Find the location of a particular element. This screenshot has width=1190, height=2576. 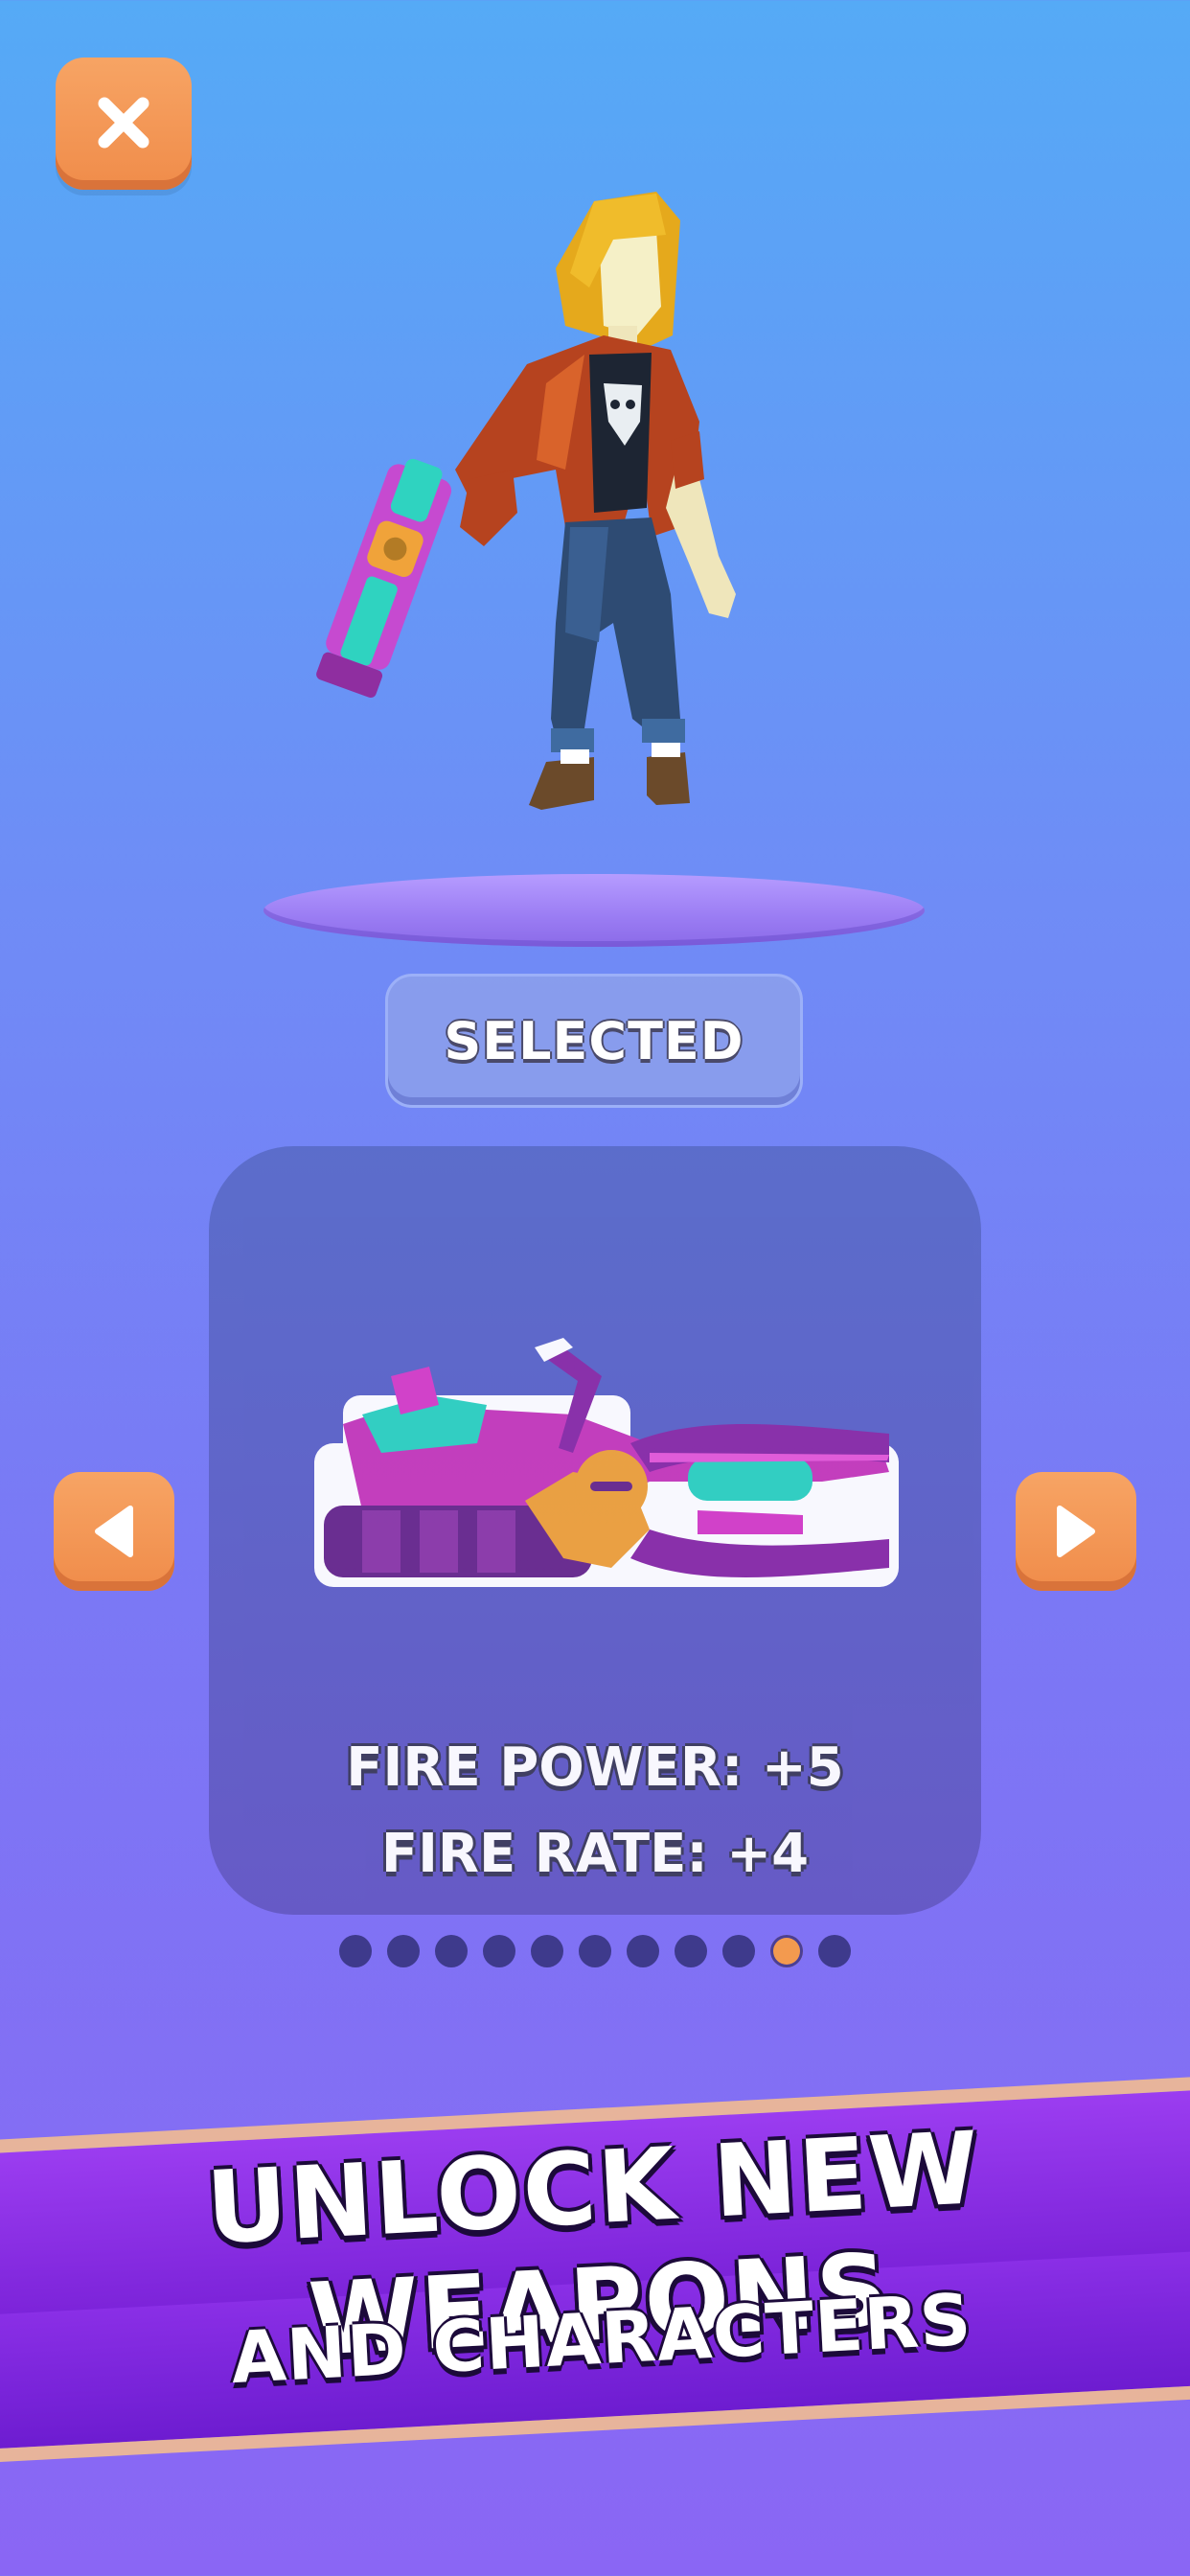

weapon-pagination is located at coordinates (595, 1951).